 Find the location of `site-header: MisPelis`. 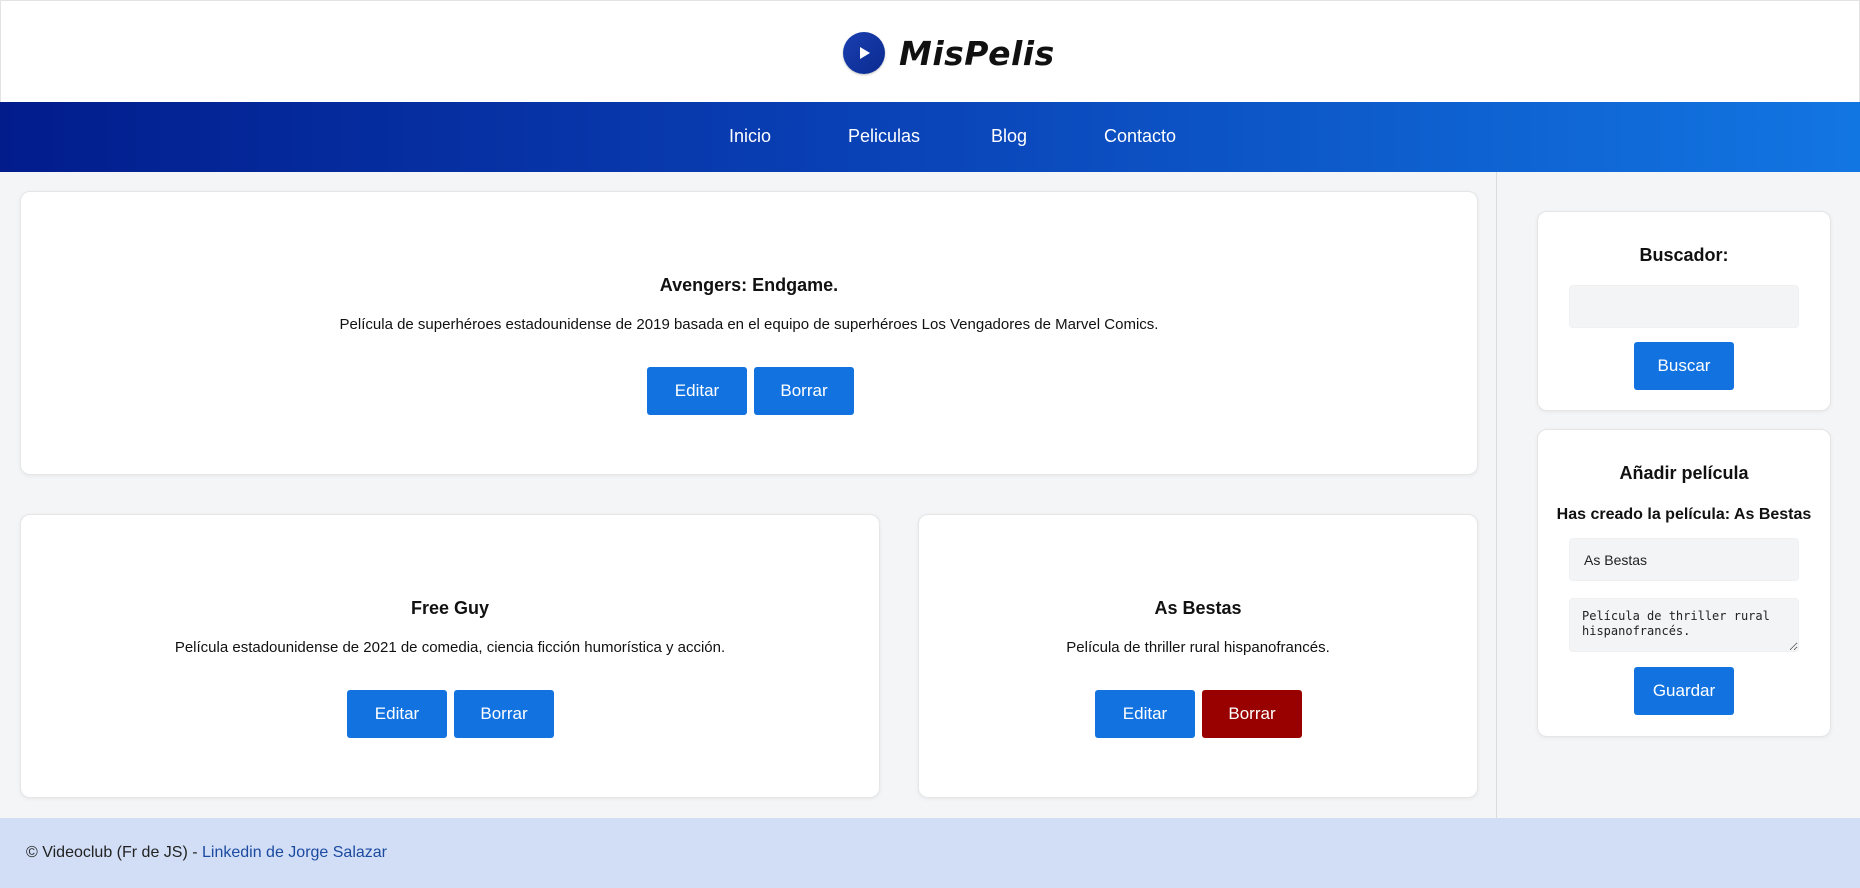

site-header: MisPelis is located at coordinates (930, 51).